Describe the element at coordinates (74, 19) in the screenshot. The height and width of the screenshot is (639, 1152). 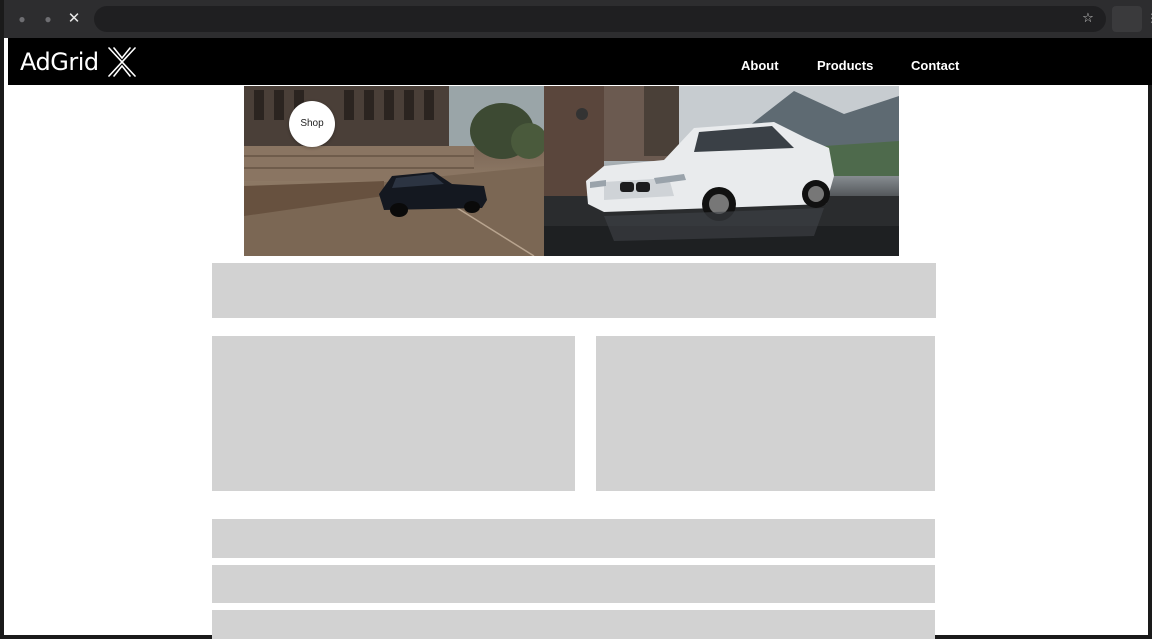
I see `stop-loading-icon: ✕` at that location.